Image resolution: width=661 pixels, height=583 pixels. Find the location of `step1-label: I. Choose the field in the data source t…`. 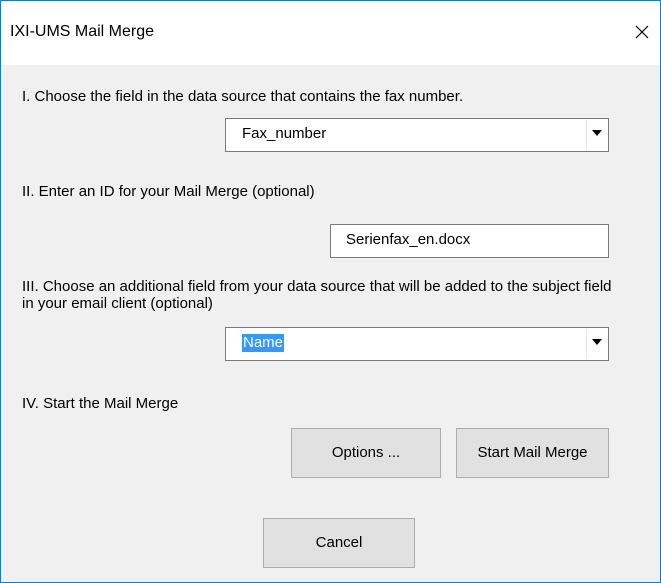

step1-label: I. Choose the field in the data source t… is located at coordinates (243, 96).